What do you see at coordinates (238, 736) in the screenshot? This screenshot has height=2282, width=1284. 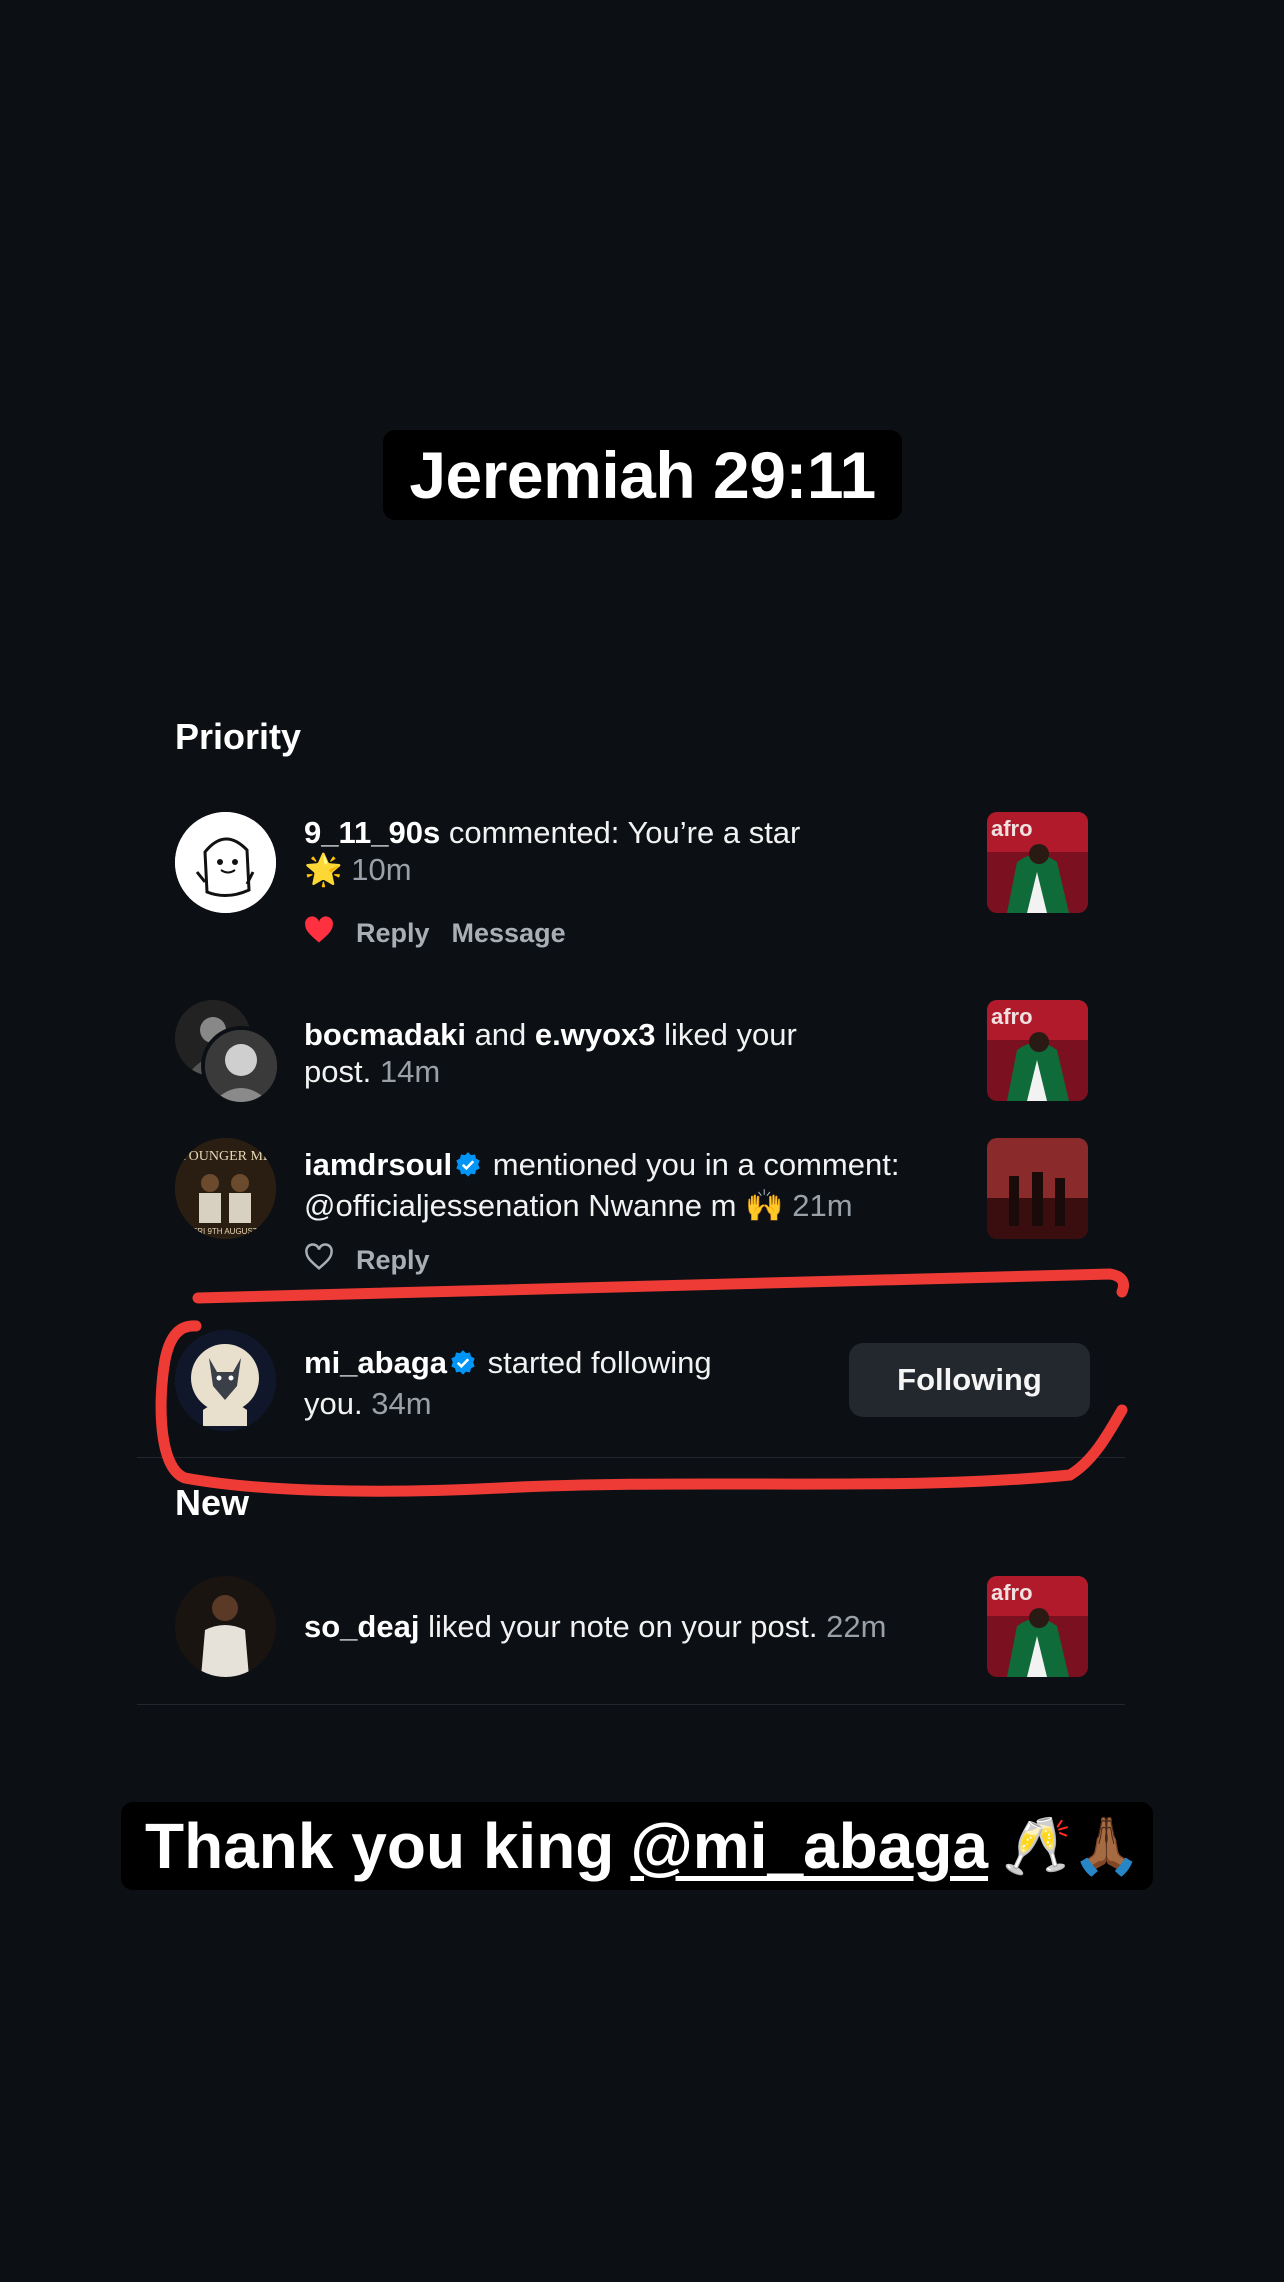 I see `section-priority: Priority` at bounding box center [238, 736].